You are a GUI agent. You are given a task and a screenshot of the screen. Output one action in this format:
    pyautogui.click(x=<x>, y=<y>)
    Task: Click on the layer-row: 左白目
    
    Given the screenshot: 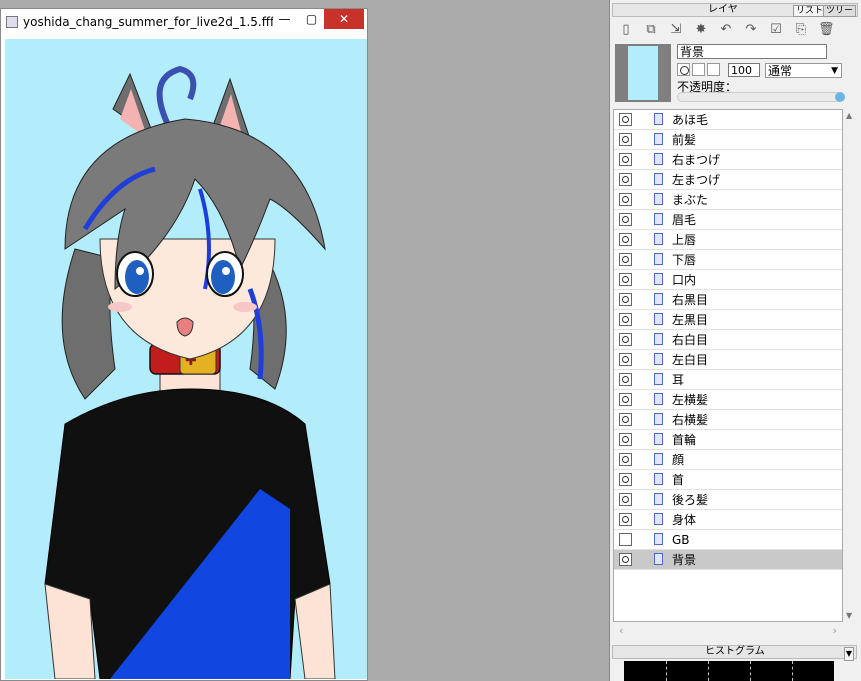 What is the action you would take?
    pyautogui.click(x=728, y=360)
    